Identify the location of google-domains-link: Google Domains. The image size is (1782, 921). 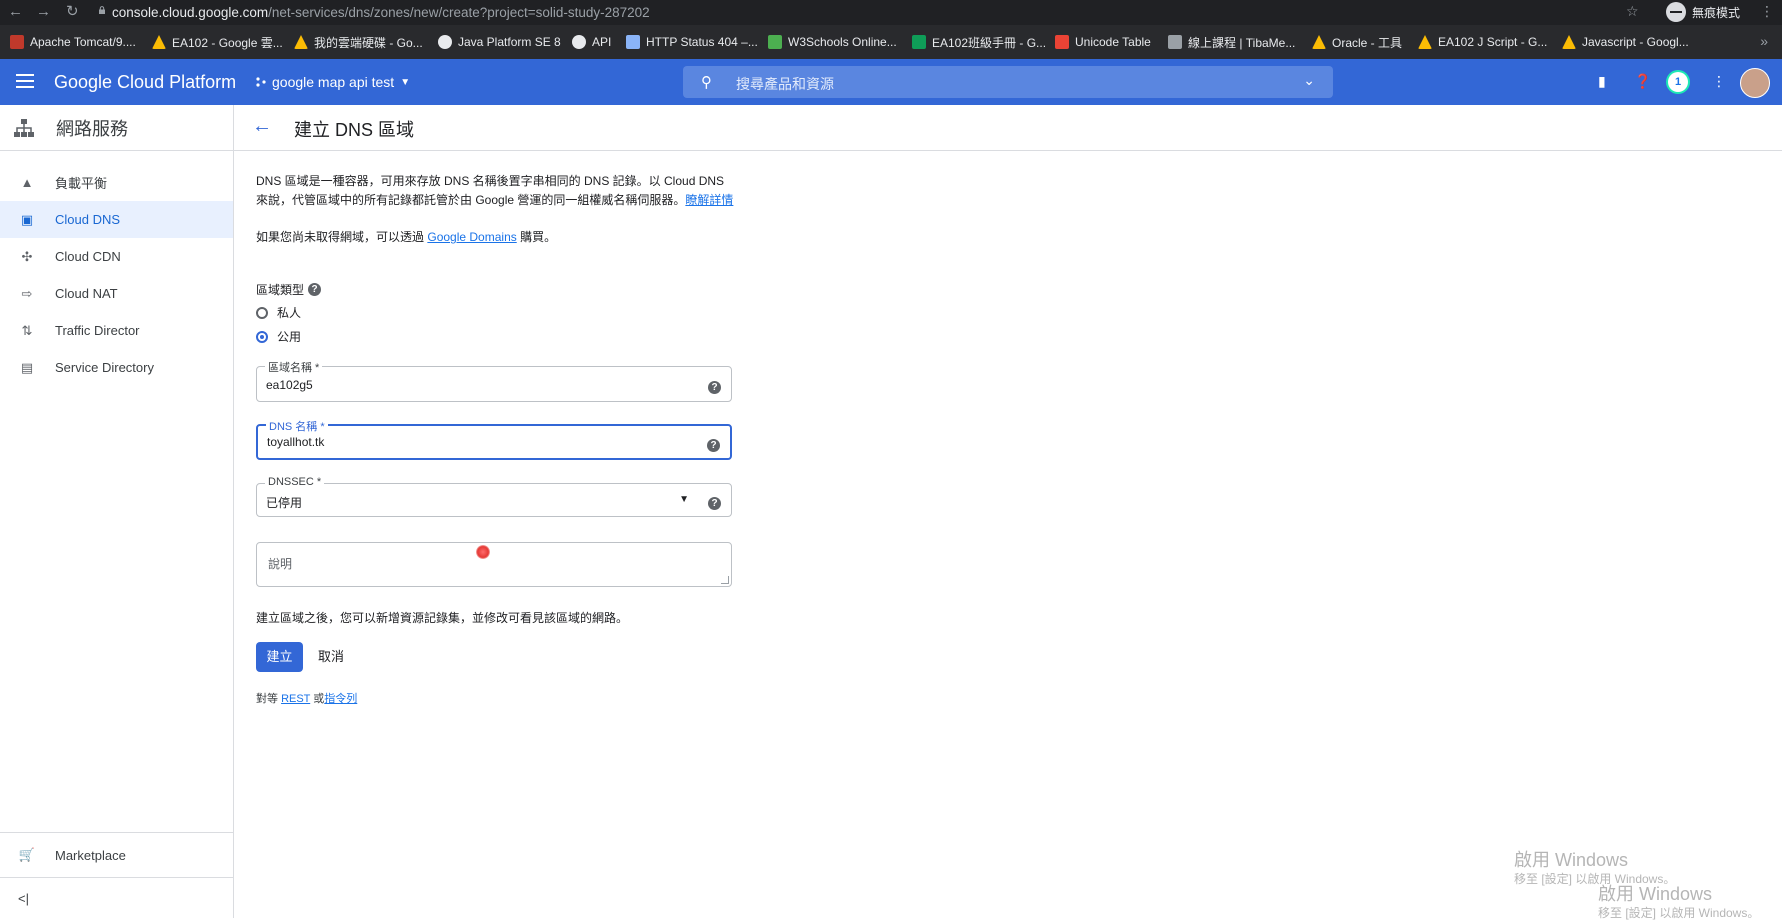
(471, 237).